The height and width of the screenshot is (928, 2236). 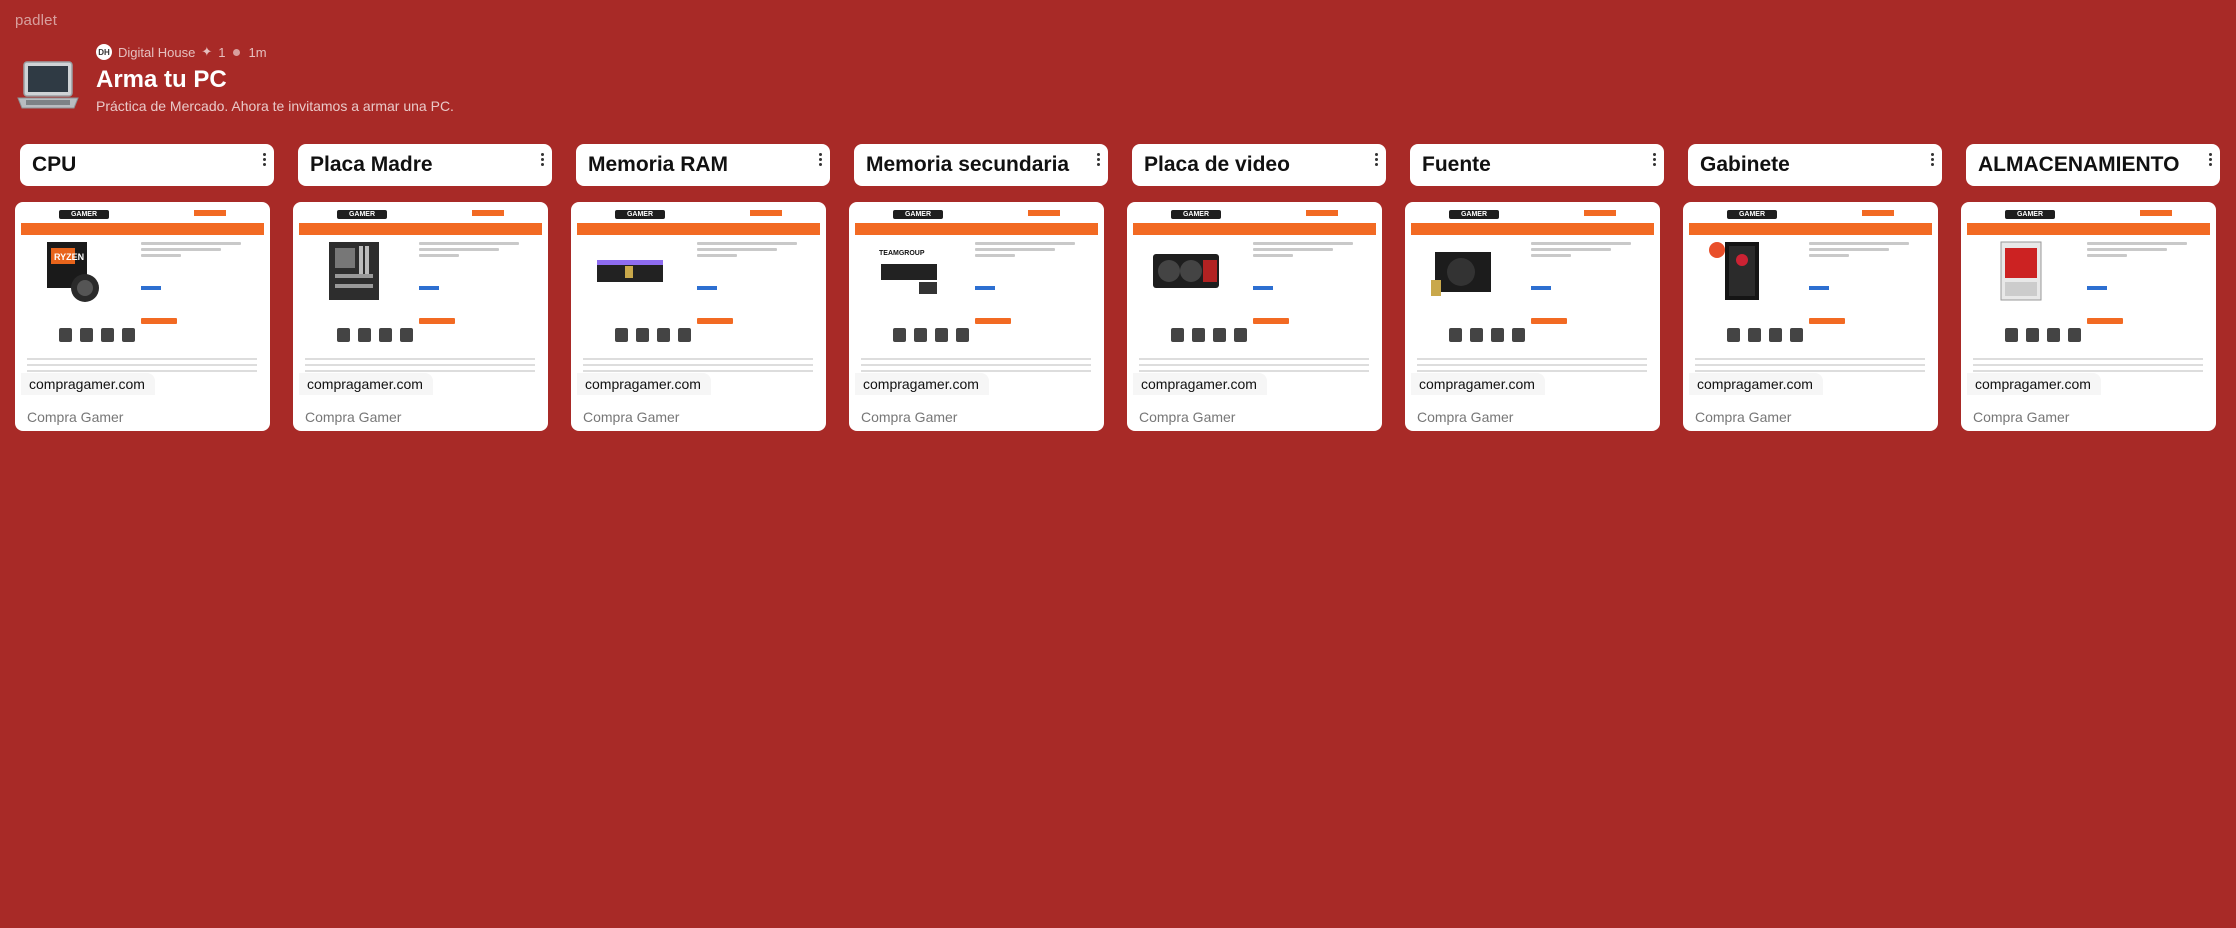 I want to click on column-title: CPU, so click(x=54, y=164).